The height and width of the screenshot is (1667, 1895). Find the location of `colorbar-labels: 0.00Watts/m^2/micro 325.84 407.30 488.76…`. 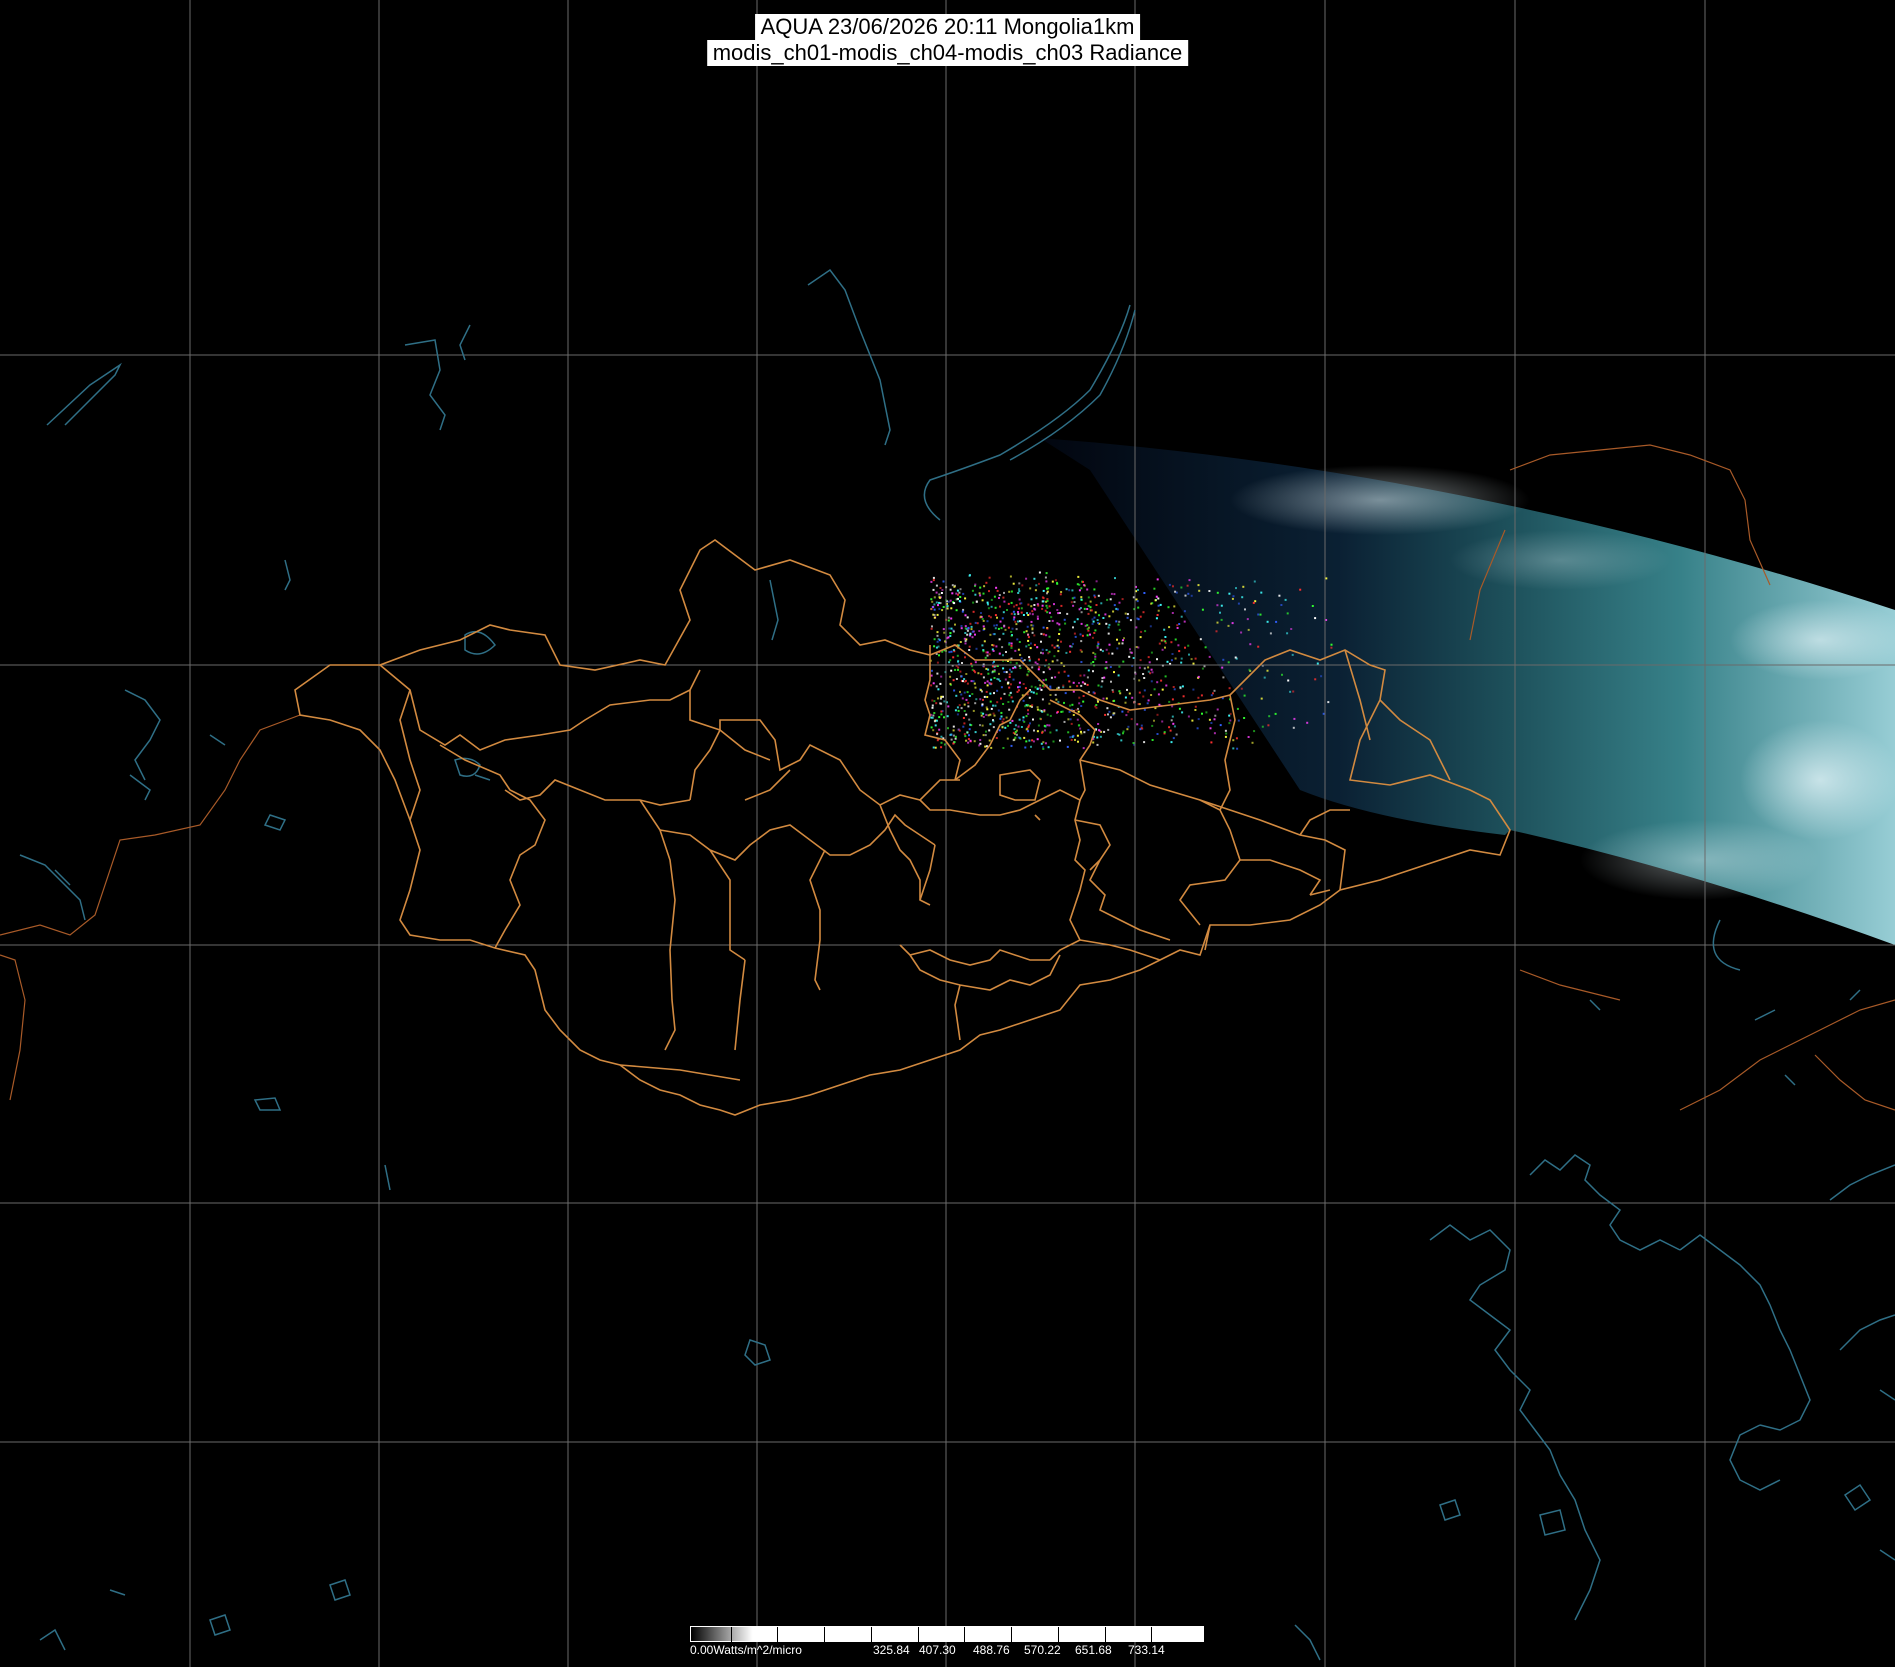

colorbar-labels: 0.00Watts/m^2/micro 325.84 407.30 488.76… is located at coordinates (947, 1652).